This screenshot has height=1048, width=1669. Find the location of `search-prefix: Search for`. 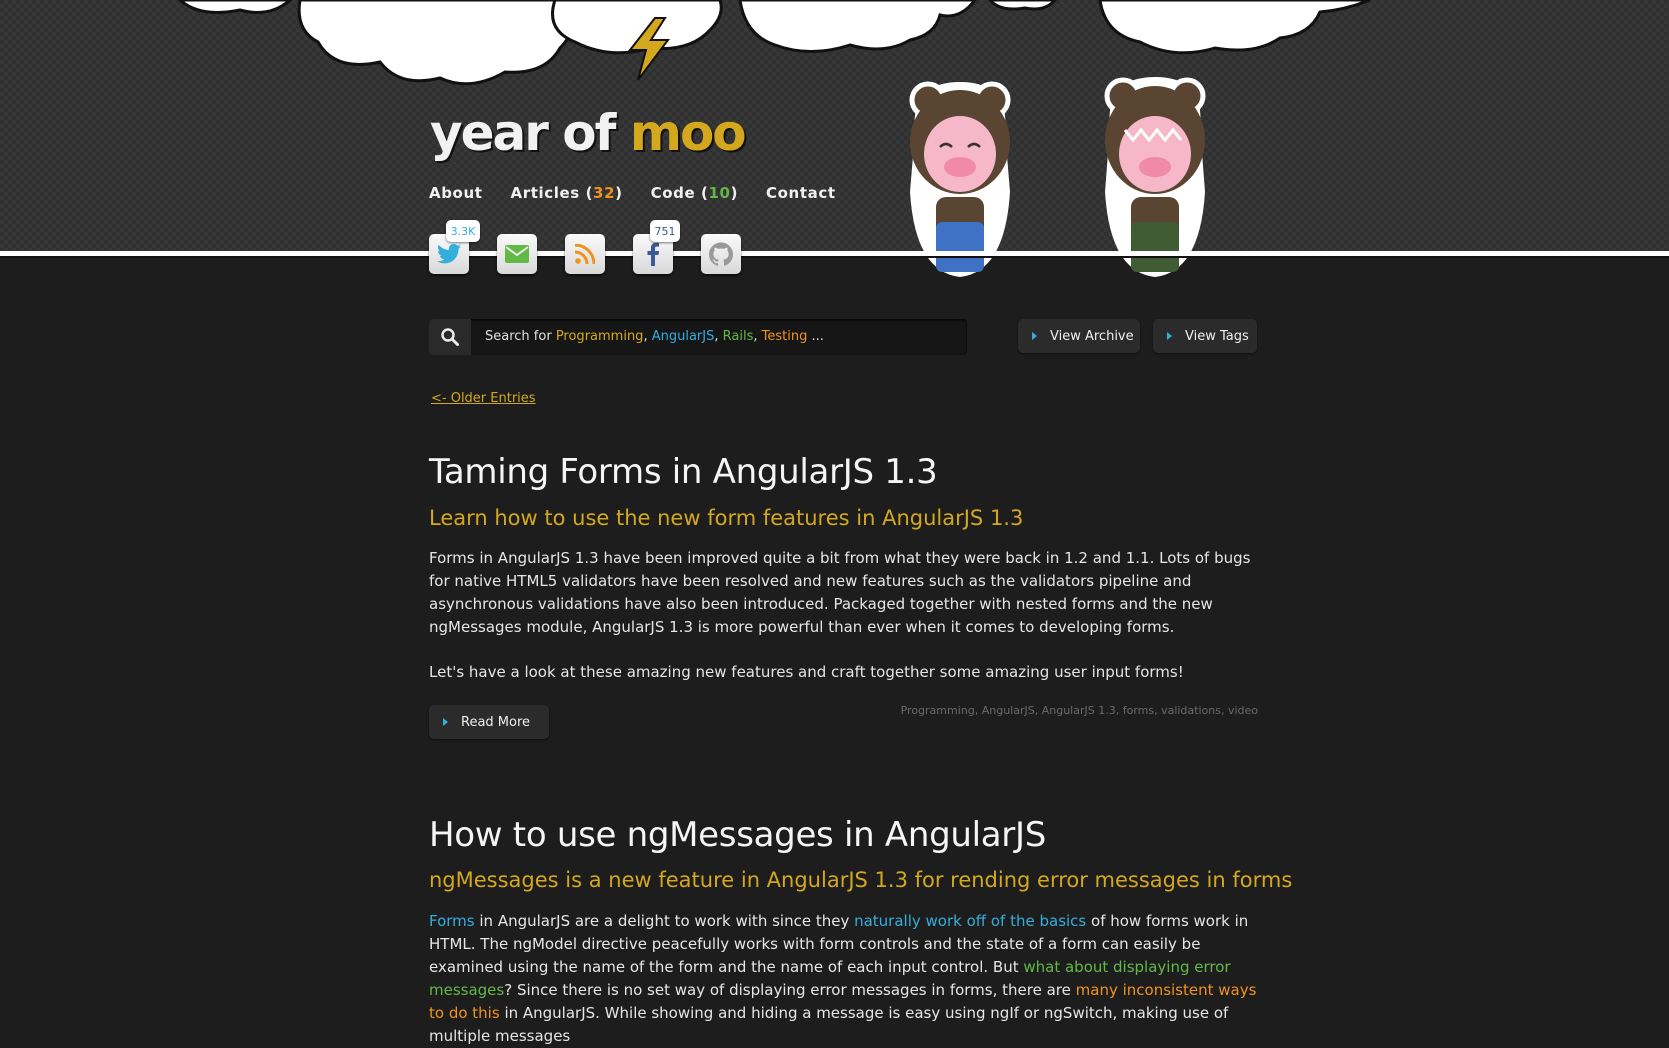

search-prefix: Search for is located at coordinates (520, 336).